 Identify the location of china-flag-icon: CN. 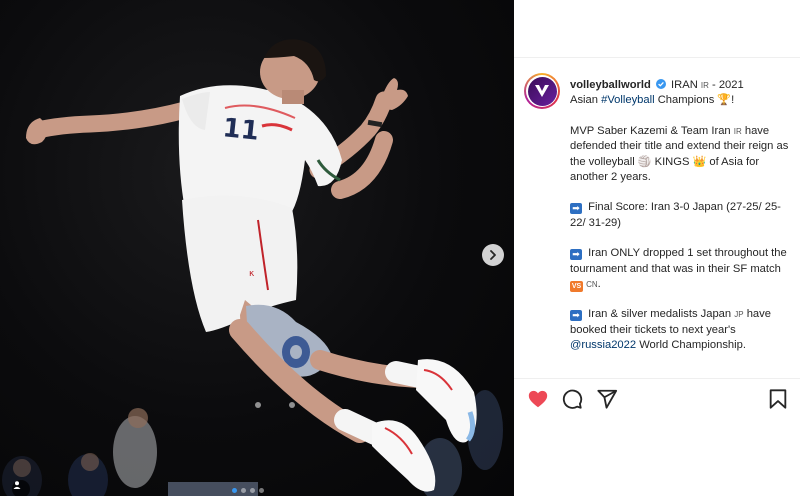
(592, 285).